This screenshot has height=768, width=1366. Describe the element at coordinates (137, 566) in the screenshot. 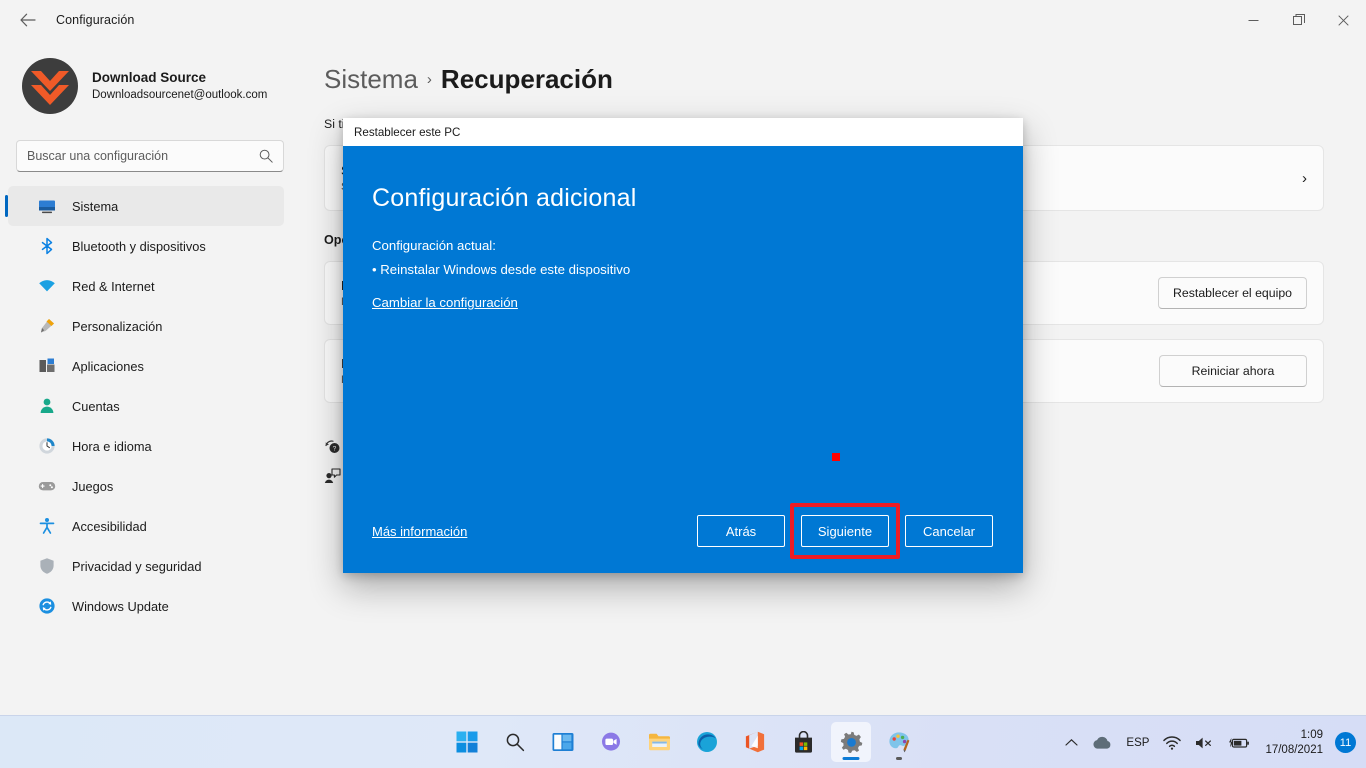

I see `sidebar-label: Privacidad y seguridad` at that location.